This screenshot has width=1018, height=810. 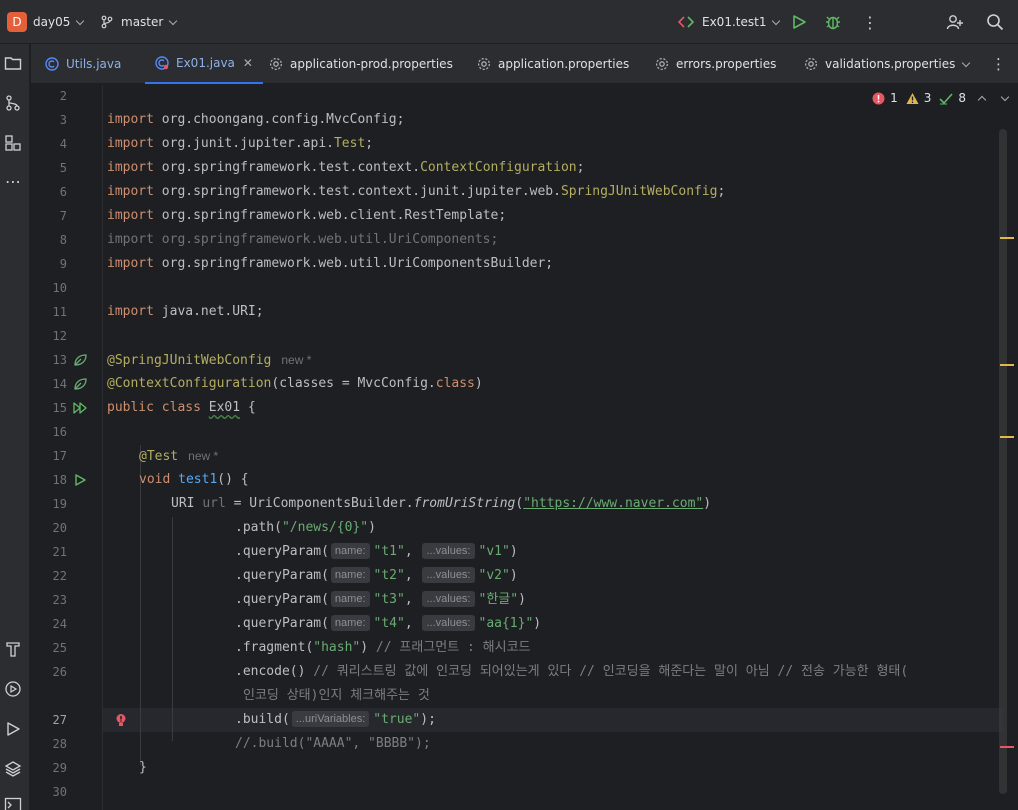 I want to click on inspection-widget: 1 3 8, so click(x=941, y=98).